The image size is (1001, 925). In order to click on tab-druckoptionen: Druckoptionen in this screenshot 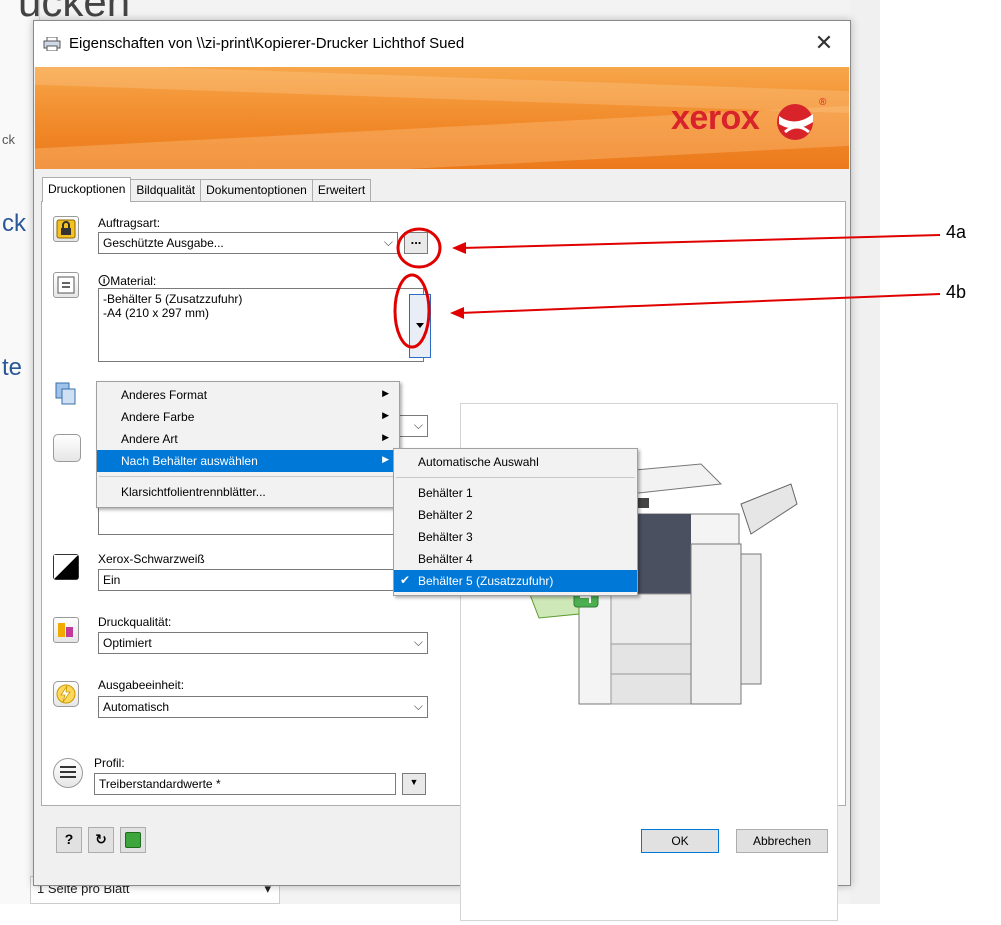, I will do `click(87, 189)`.